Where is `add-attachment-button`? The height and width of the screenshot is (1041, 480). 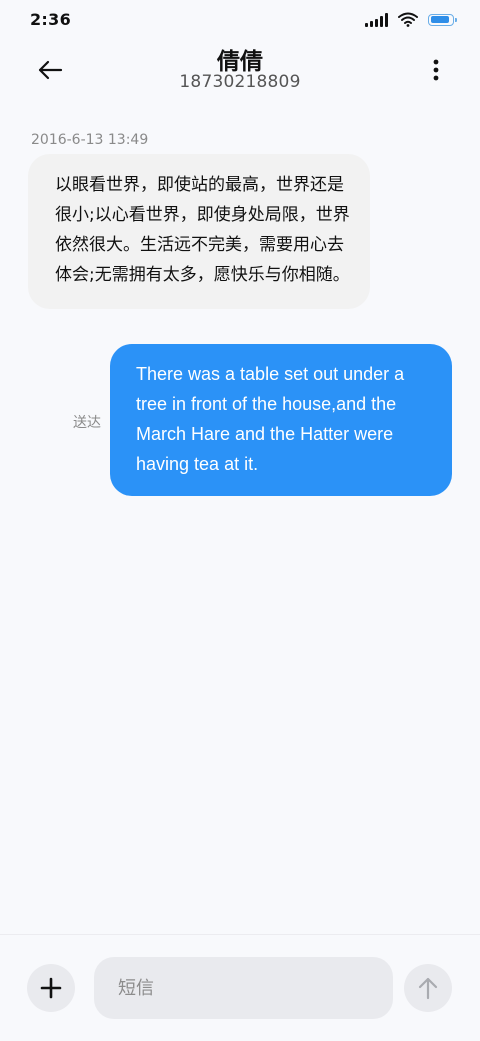
add-attachment-button is located at coordinates (51, 988).